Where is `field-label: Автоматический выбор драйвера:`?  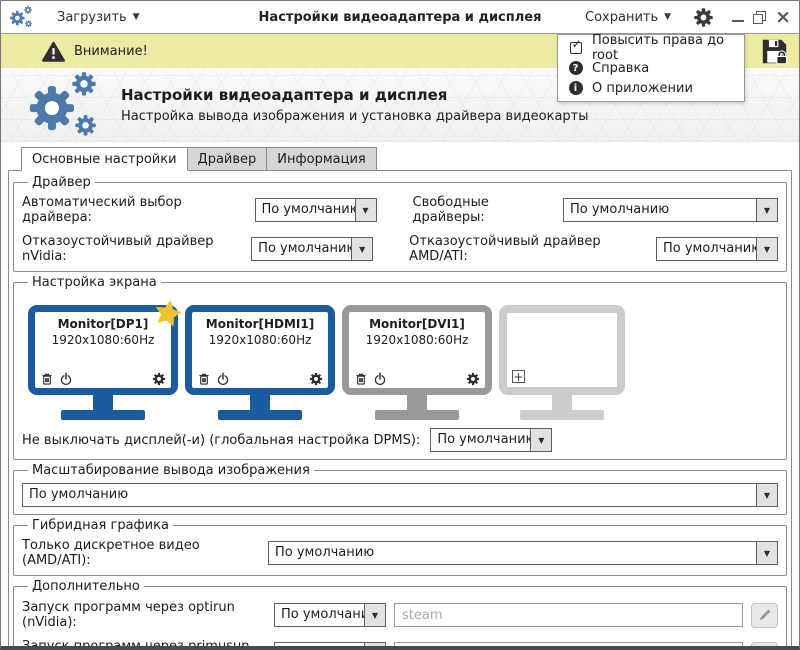
field-label: Автоматический выбор драйвера: is located at coordinates (102, 210).